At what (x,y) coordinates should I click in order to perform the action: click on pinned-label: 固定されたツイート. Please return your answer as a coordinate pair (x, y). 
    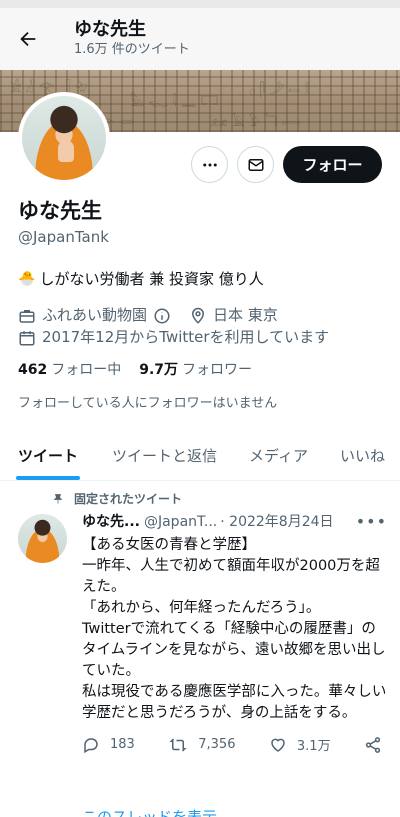
    Looking at the image, I should click on (117, 498).